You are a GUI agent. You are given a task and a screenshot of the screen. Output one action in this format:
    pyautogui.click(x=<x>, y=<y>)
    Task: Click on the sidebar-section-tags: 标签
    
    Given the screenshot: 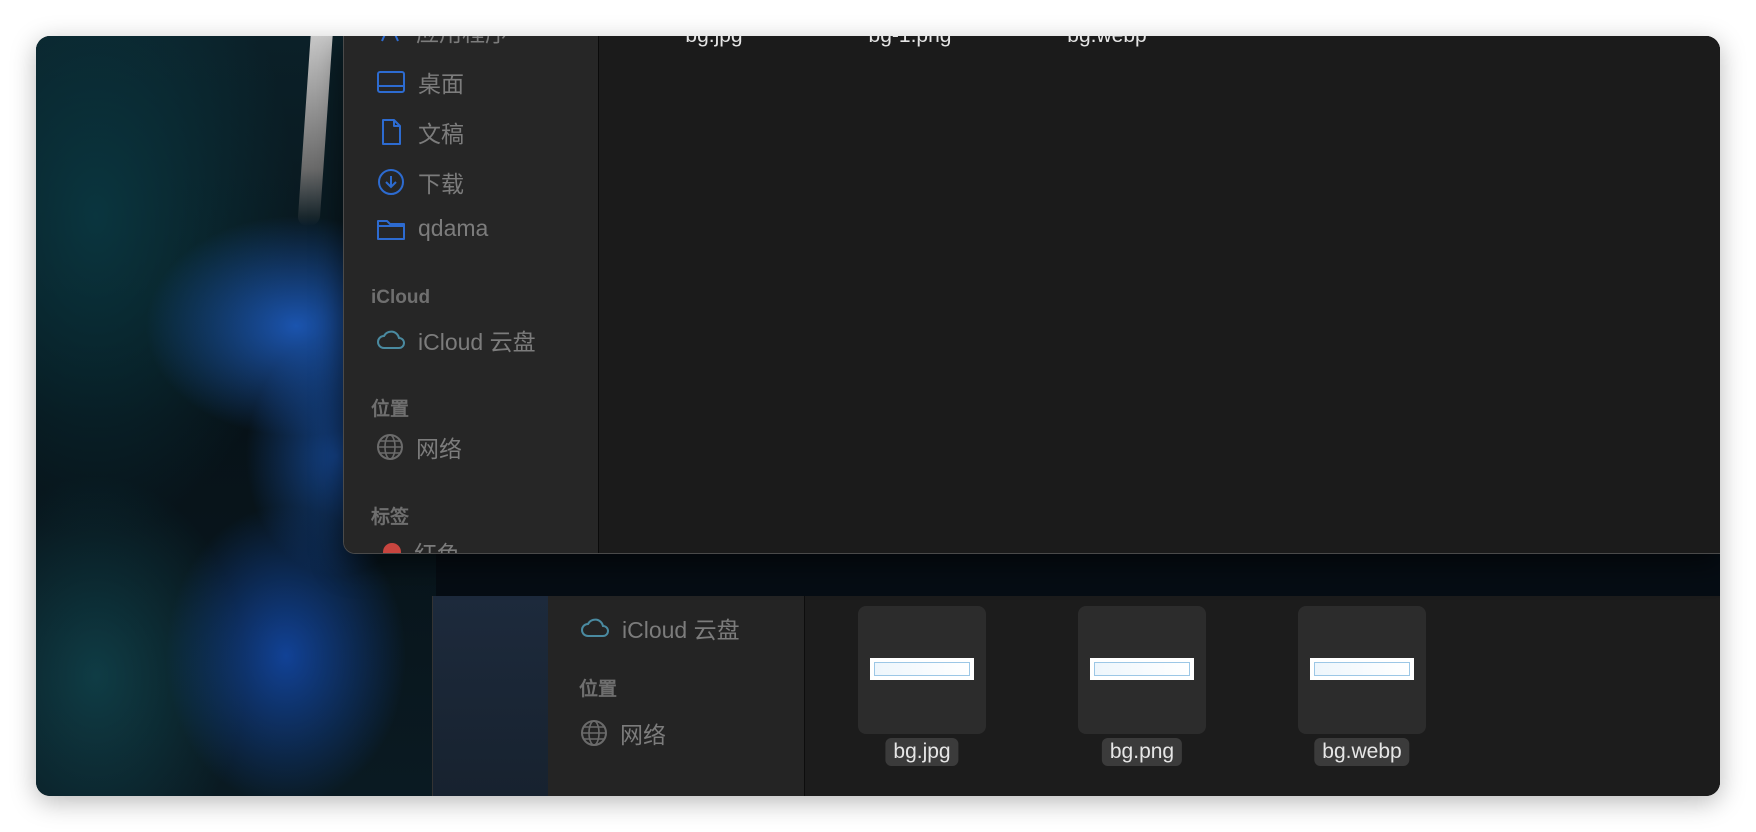 What is the action you would take?
    pyautogui.click(x=390, y=517)
    